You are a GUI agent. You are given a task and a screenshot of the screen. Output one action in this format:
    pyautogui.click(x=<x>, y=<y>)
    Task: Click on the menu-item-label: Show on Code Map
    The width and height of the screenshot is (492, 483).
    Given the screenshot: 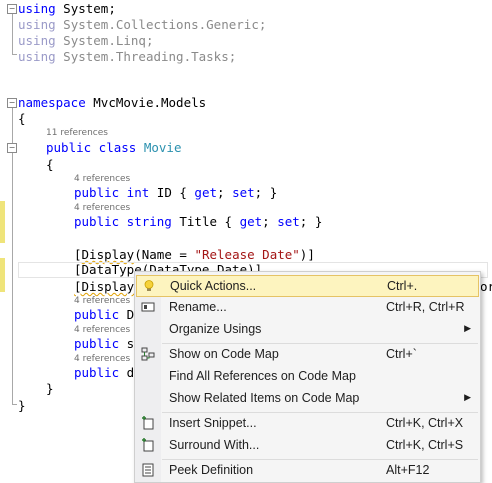 What is the action you would take?
    pyautogui.click(x=224, y=354)
    